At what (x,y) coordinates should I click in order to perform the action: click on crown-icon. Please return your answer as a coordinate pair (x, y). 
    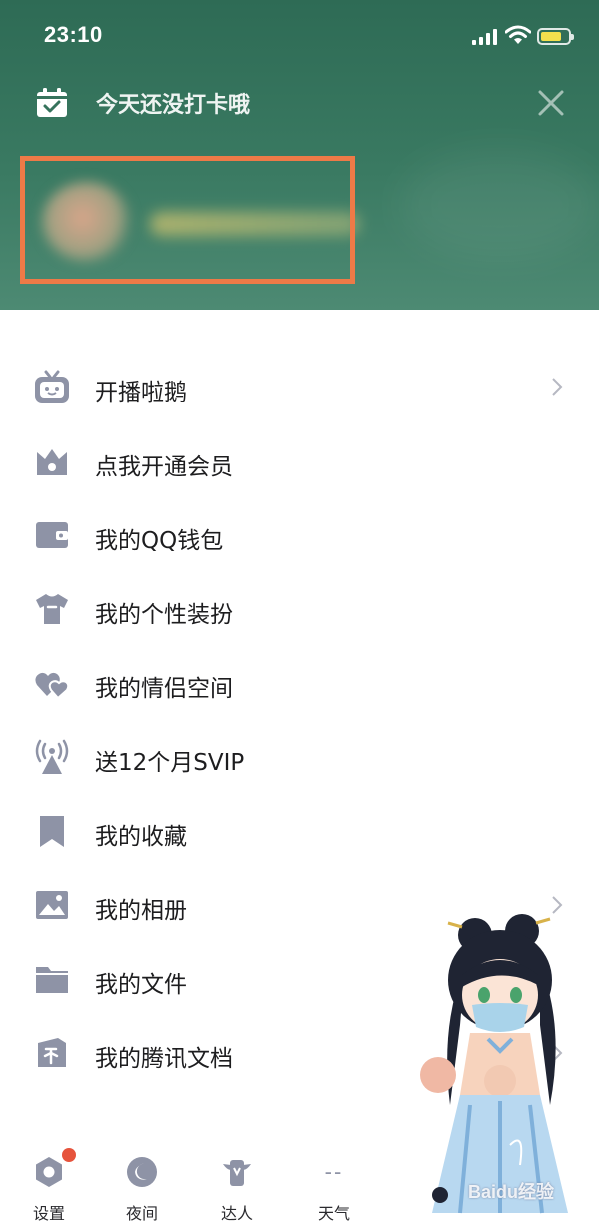
    Looking at the image, I should click on (52, 462).